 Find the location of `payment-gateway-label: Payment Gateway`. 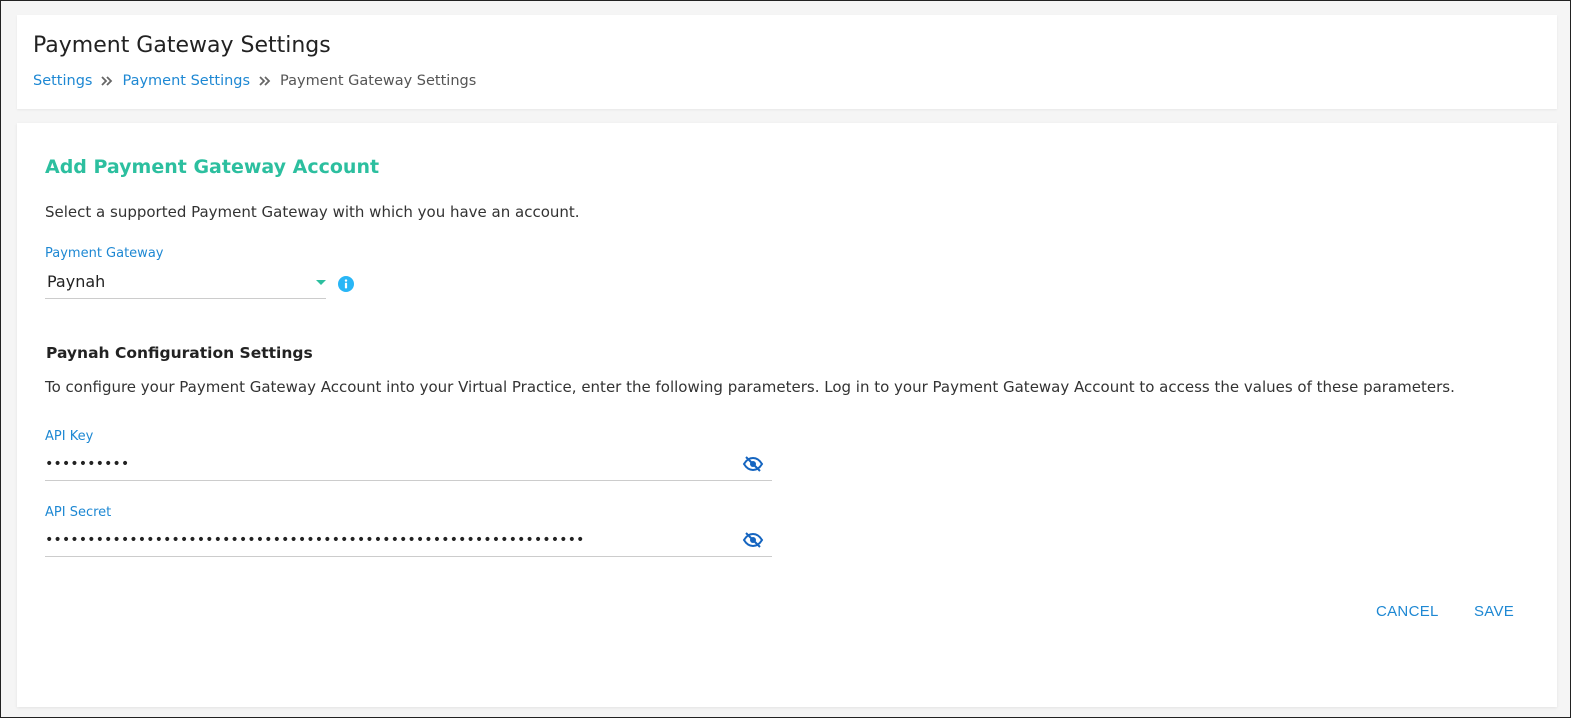

payment-gateway-label: Payment Gateway is located at coordinates (104, 253).